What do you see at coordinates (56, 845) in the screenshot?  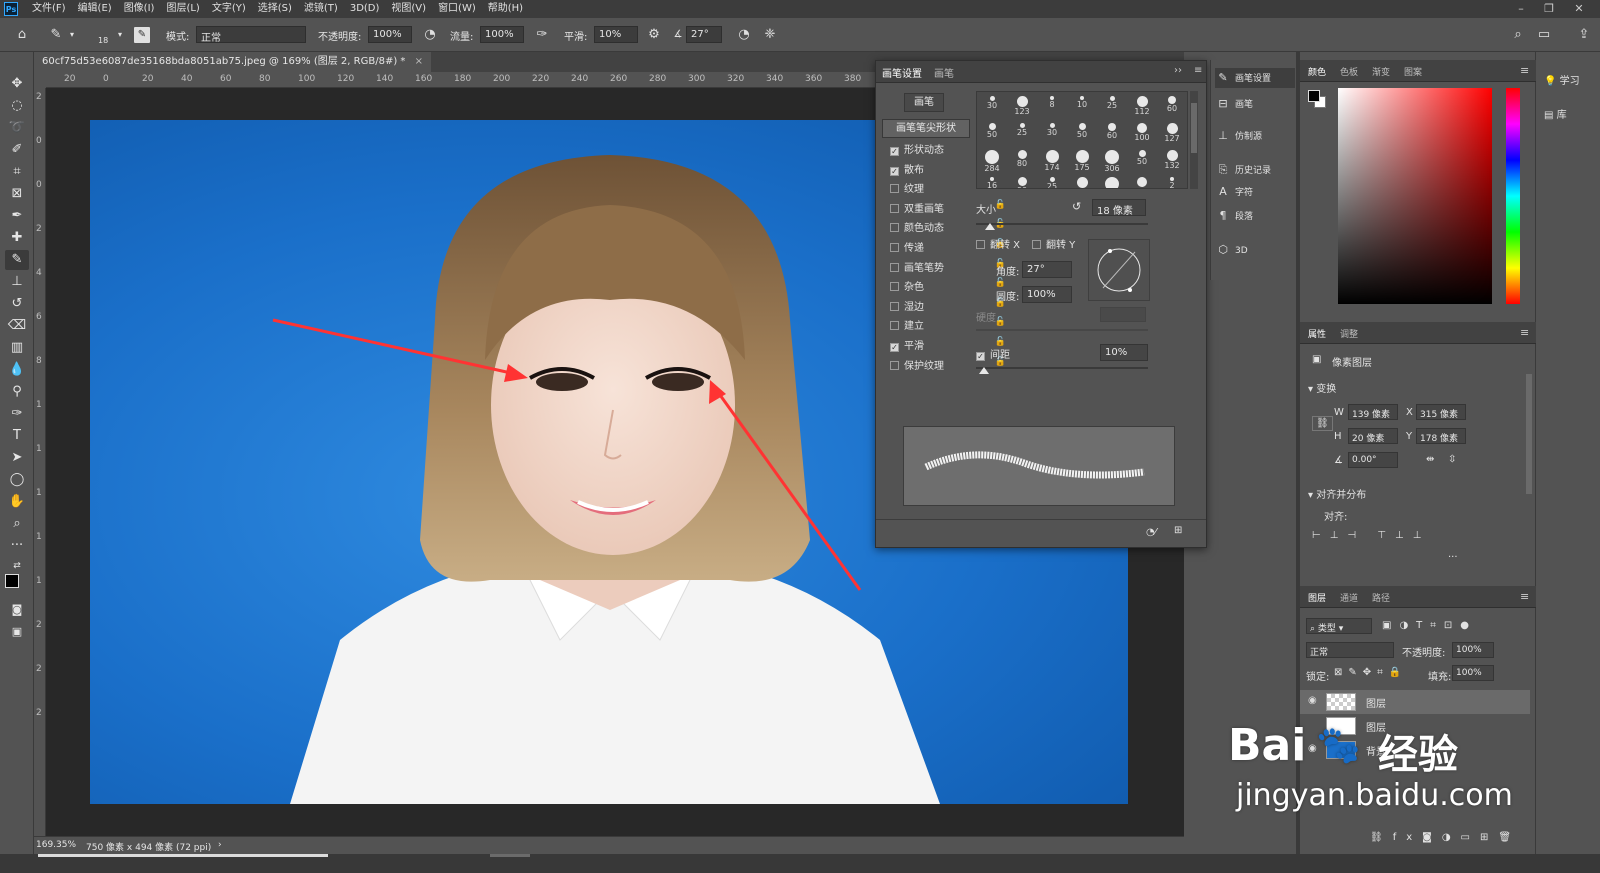 I see `zoom-level: 169.35%` at bounding box center [56, 845].